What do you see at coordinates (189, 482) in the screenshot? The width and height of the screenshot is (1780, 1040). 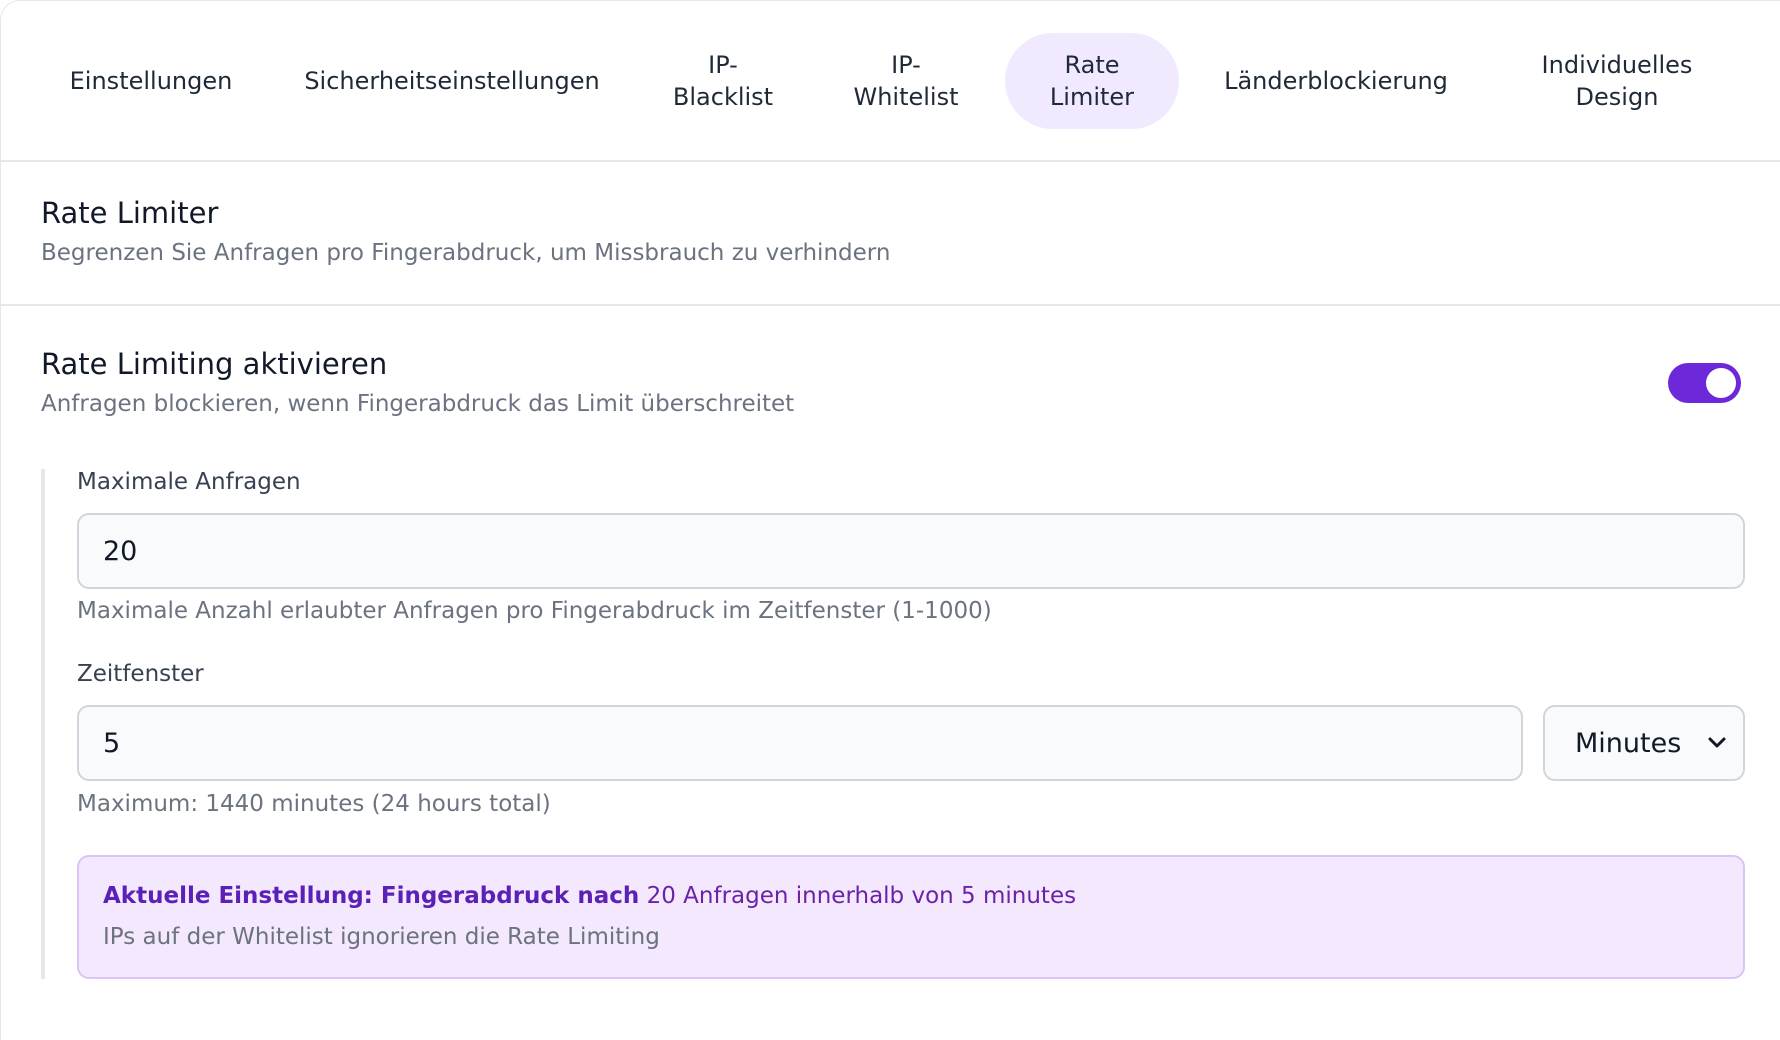 I see `max-requests-label: Maximale Anfragen` at bounding box center [189, 482].